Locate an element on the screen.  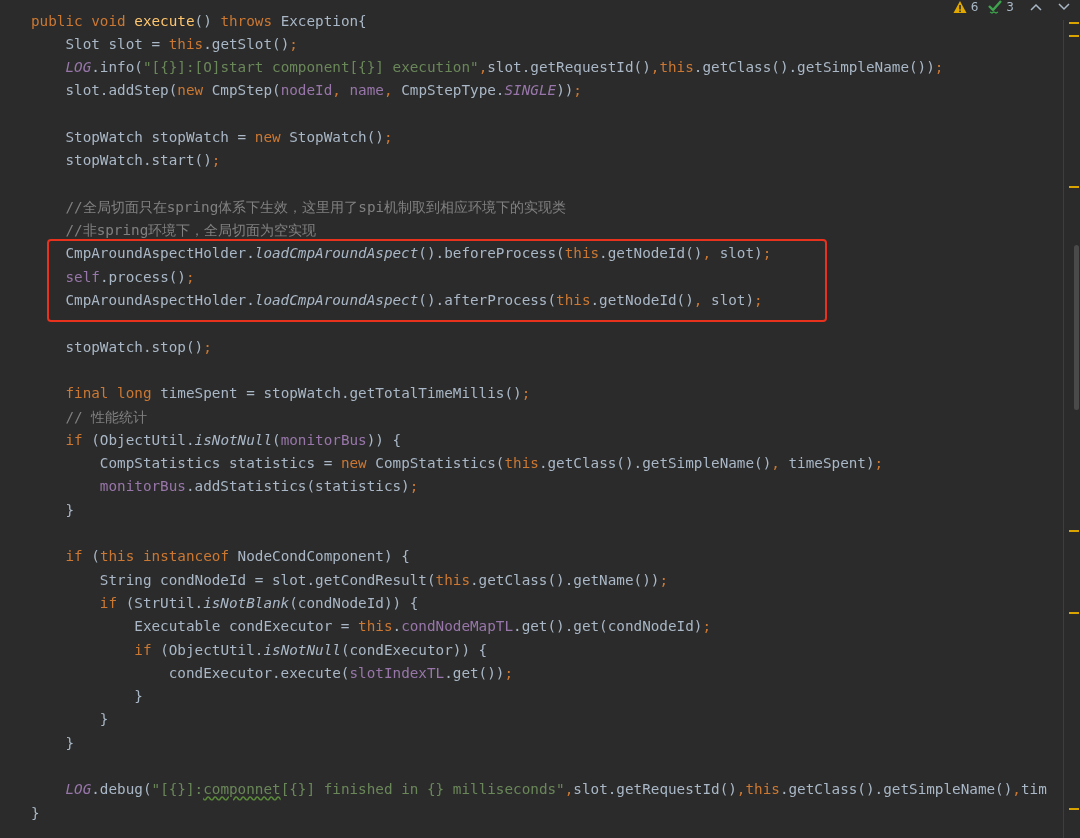
code-line: Slot slot = this.getSlot(); is located at coordinates (181, 44).